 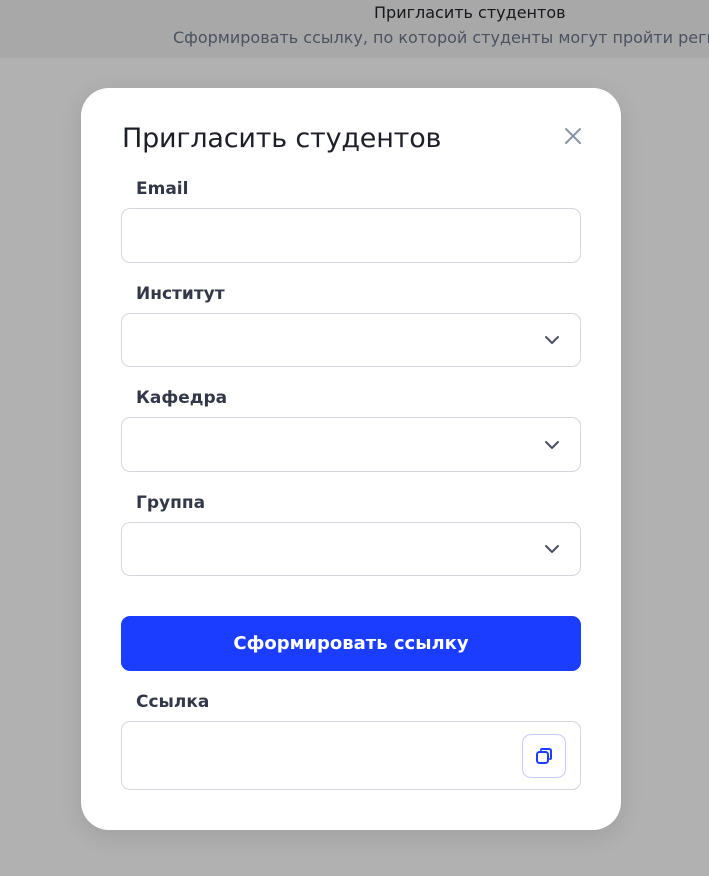 What do you see at coordinates (173, 702) in the screenshot?
I see `link-label: Ссылка` at bounding box center [173, 702].